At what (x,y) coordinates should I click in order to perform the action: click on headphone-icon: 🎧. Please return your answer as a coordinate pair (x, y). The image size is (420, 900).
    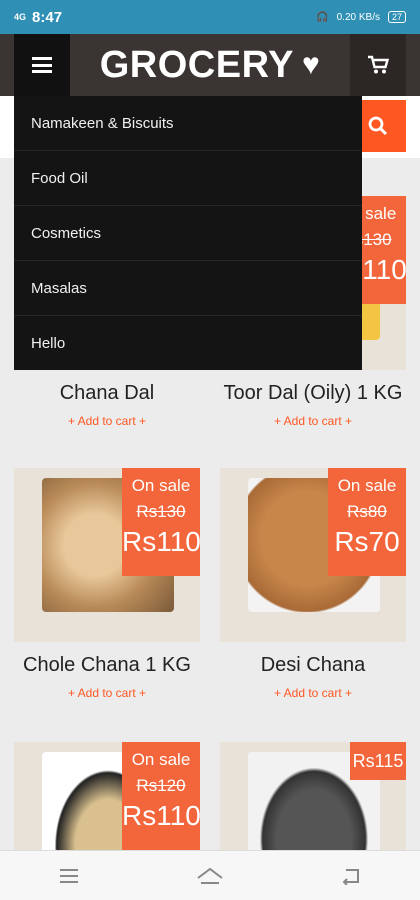
    Looking at the image, I should click on (322, 17).